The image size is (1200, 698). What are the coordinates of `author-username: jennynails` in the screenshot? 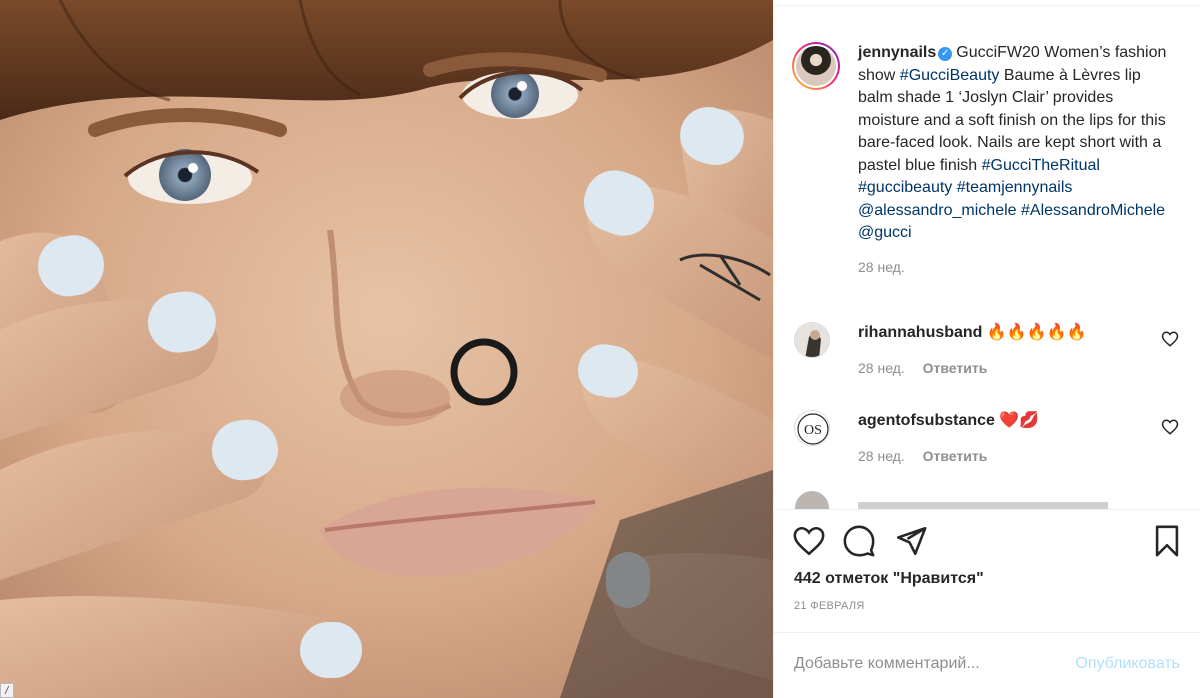 It's located at (897, 52).